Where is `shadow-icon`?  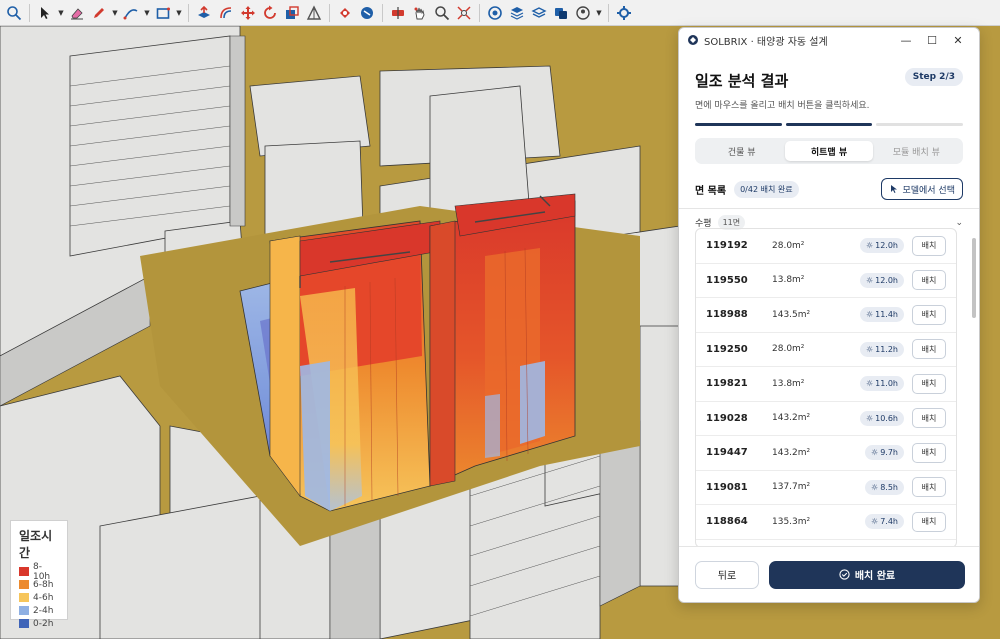 shadow-icon is located at coordinates (561, 13).